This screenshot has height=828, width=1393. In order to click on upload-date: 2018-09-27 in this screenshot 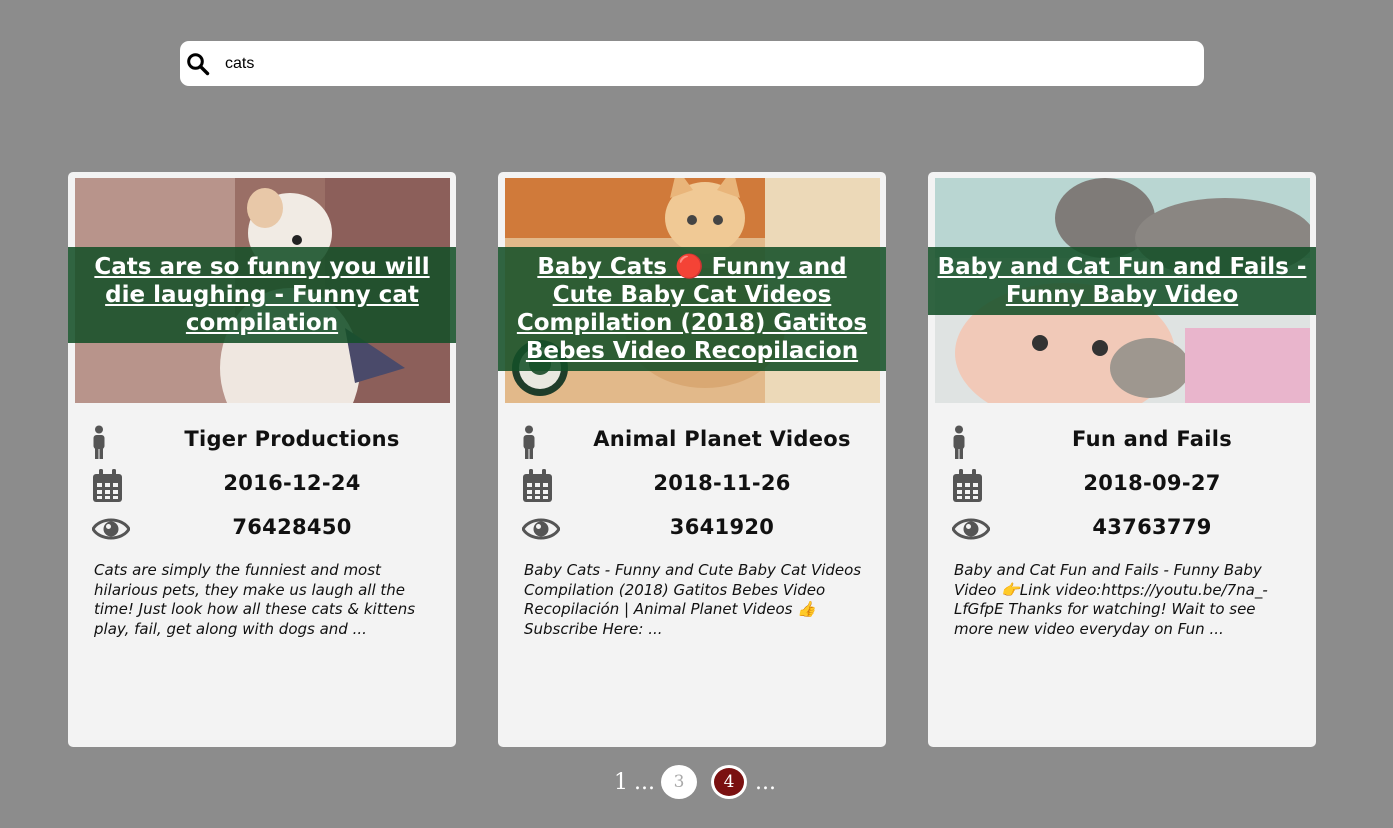, I will do `click(1152, 483)`.